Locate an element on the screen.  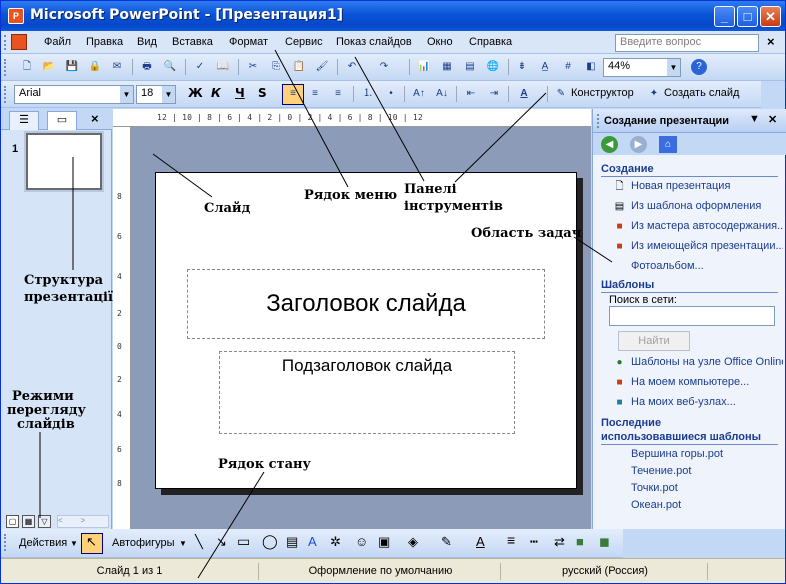
redo-icon: ↷ is located at coordinates (384, 67).